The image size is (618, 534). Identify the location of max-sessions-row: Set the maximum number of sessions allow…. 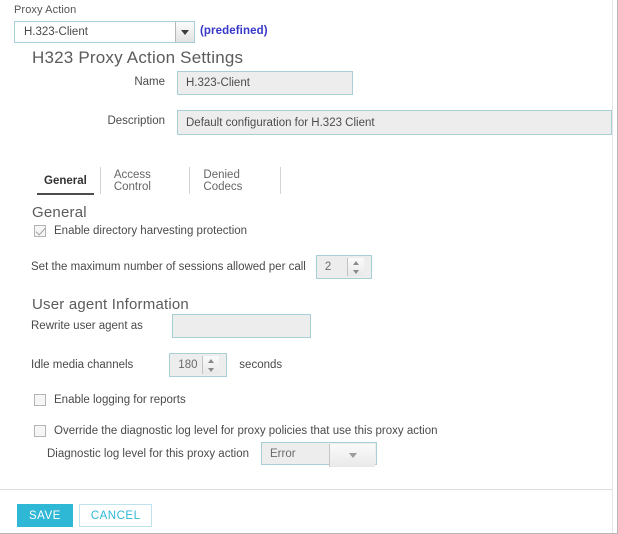
(201, 267).